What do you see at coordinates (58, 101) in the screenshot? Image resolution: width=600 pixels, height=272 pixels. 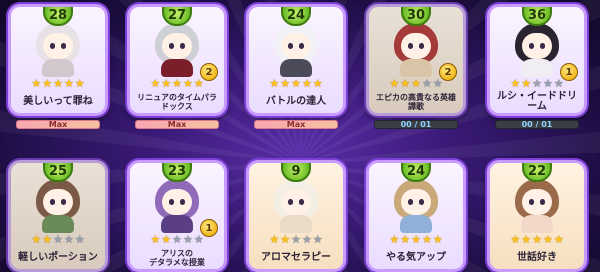 I see `card-name: 美しいって罪ね` at bounding box center [58, 101].